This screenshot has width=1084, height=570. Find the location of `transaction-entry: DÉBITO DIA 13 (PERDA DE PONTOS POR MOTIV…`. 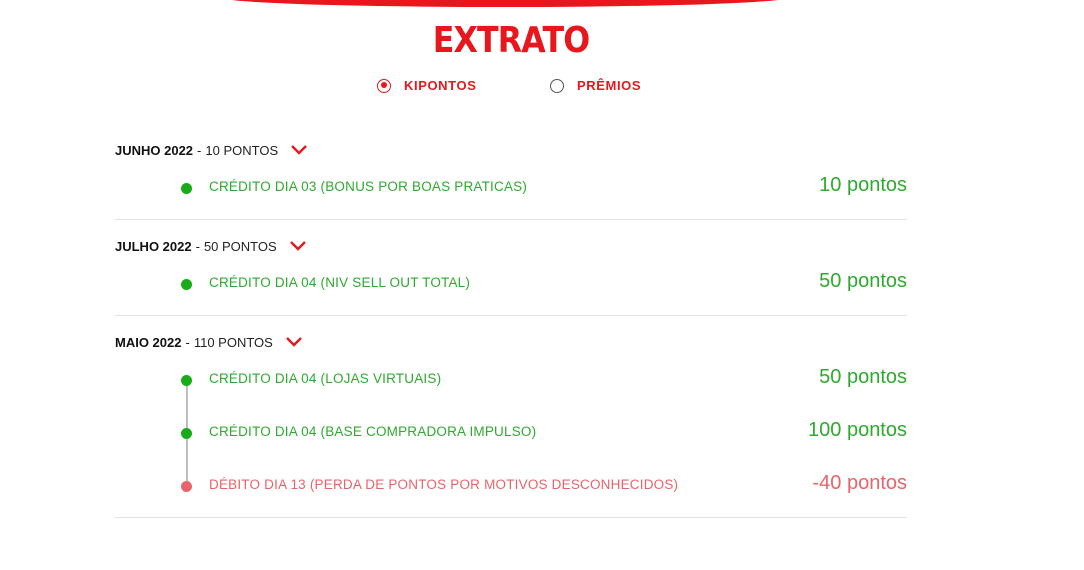

transaction-entry: DÉBITO DIA 13 (PERDA DE PONTOS POR MOTIV… is located at coordinates (511, 486).